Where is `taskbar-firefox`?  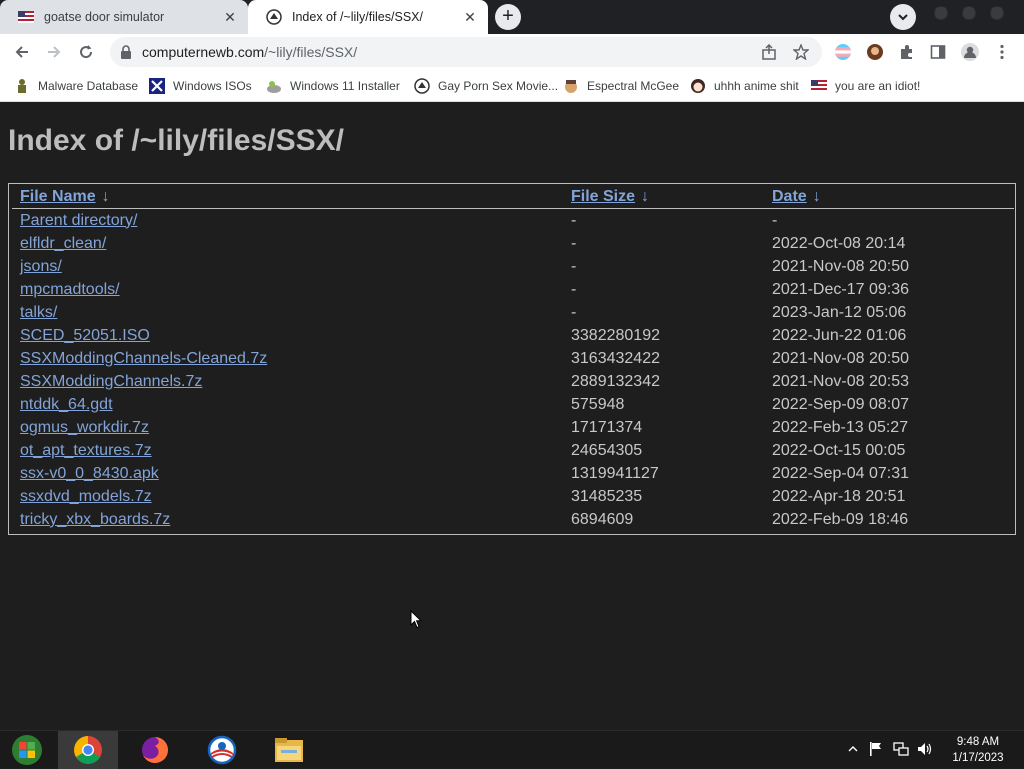 taskbar-firefox is located at coordinates (155, 750).